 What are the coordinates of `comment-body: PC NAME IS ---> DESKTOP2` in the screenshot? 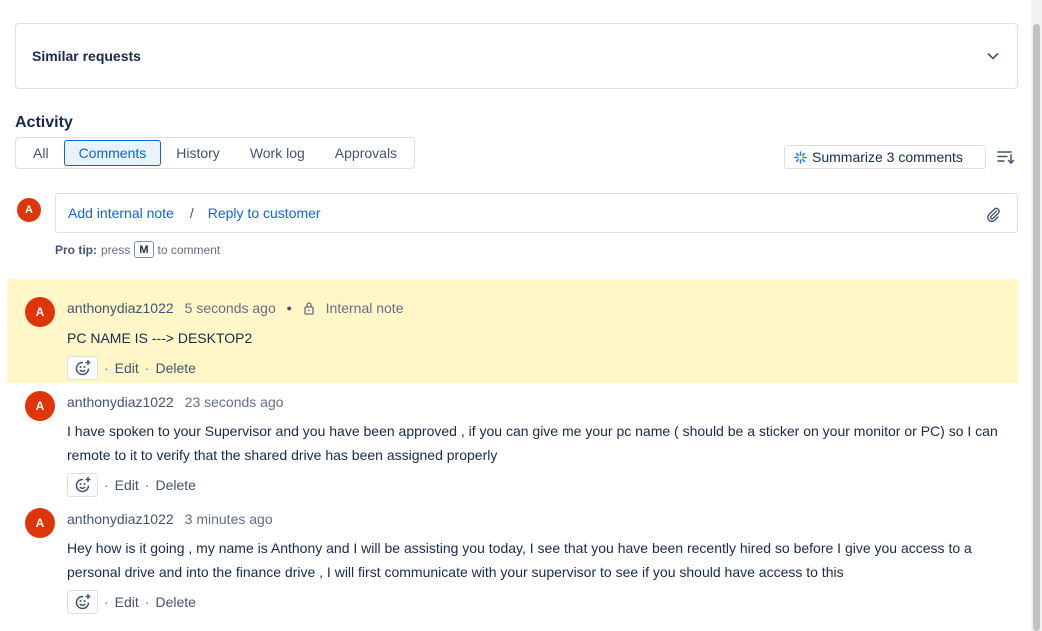 It's located at (160, 338).